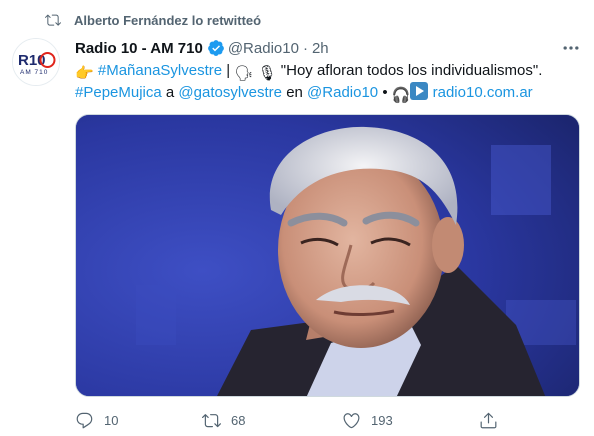  Describe the element at coordinates (84, 420) in the screenshot. I see `reply-icon` at that location.